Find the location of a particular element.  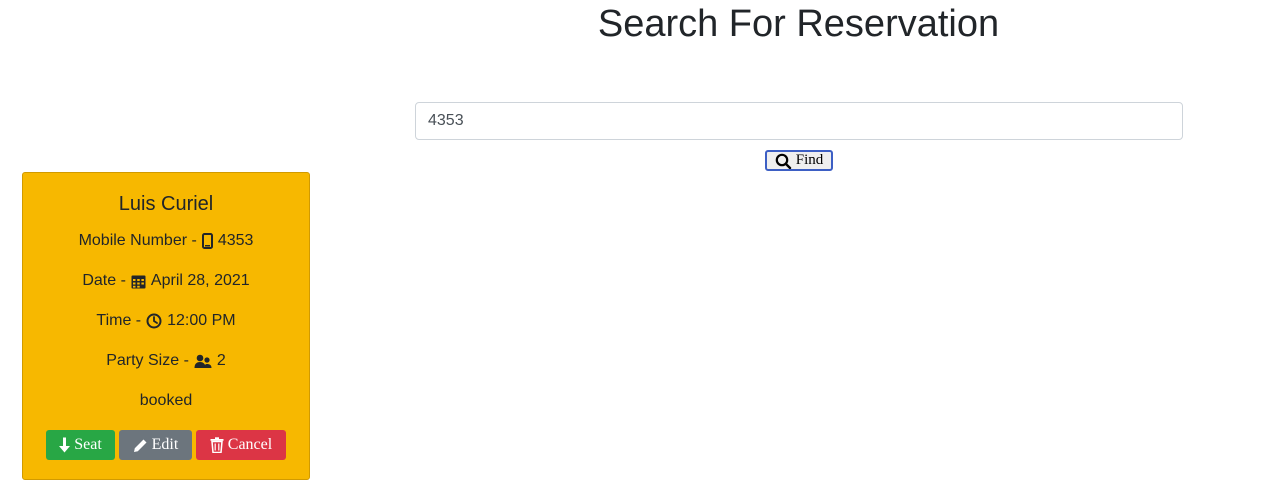

party-value: 2 is located at coordinates (221, 360).